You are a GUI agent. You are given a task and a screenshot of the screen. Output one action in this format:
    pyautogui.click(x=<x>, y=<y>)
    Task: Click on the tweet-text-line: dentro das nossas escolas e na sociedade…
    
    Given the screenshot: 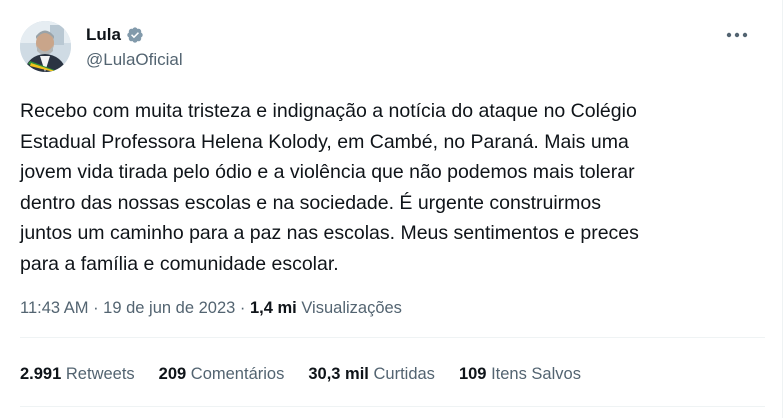 What is the action you would take?
    pyautogui.click(x=311, y=202)
    